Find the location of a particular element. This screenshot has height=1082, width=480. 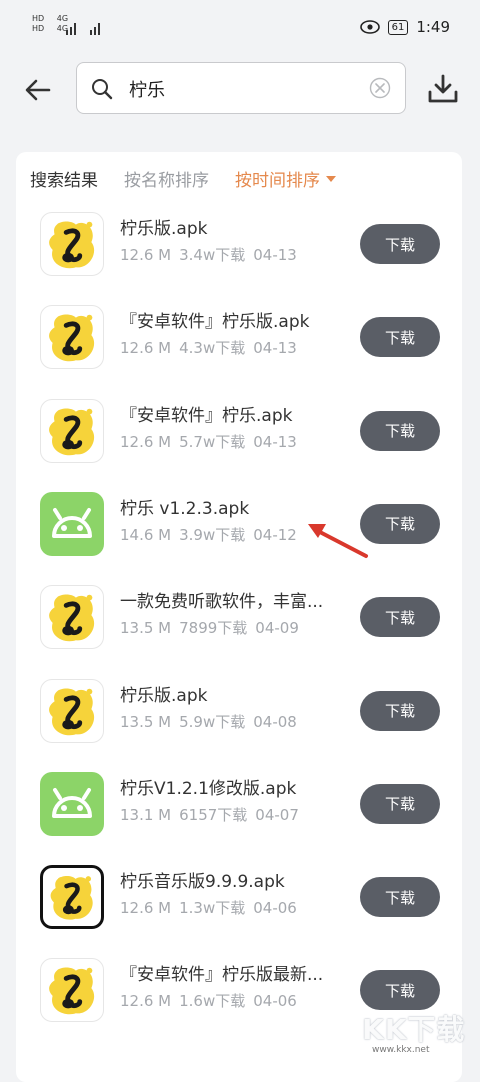

list-item: 一款免费听歌软件，丰富... 13.5 M 7899下载 04-09 下载 is located at coordinates (239, 627).